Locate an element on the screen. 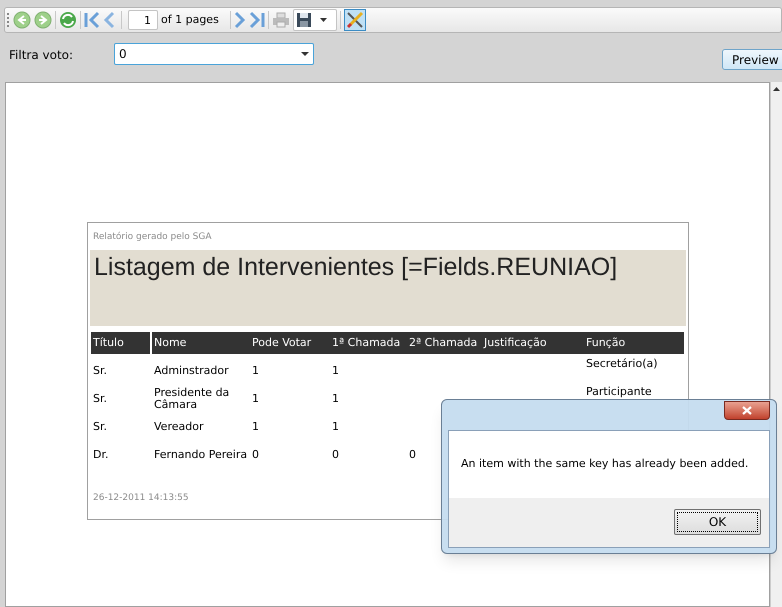  scroll-up-icon is located at coordinates (776, 89).